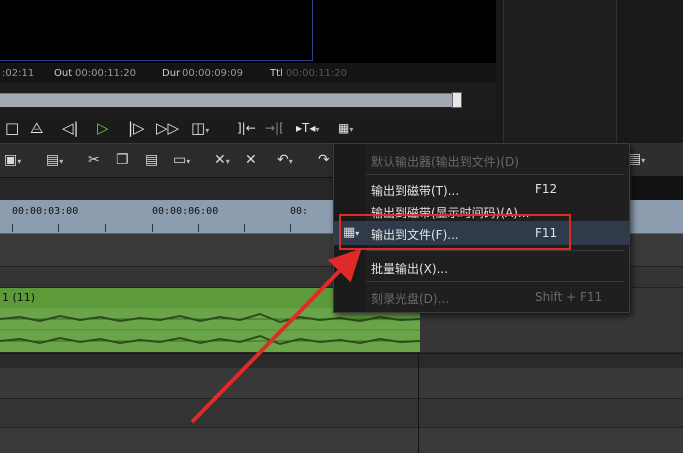 This screenshot has width=683, height=453. What do you see at coordinates (636, 159) in the screenshot?
I see `properties-icon: ▤▾` at bounding box center [636, 159].